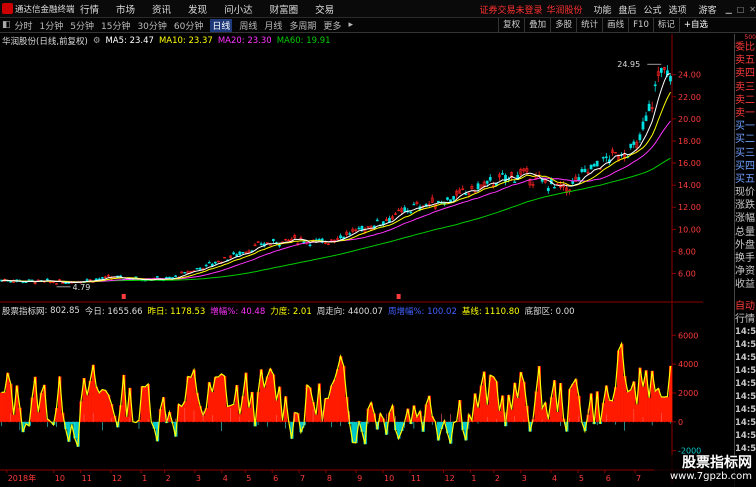 The height and width of the screenshot is (487, 756). What do you see at coordinates (688, 335) in the screenshot?
I see `sub-tick-label: 6000` at bounding box center [688, 335].